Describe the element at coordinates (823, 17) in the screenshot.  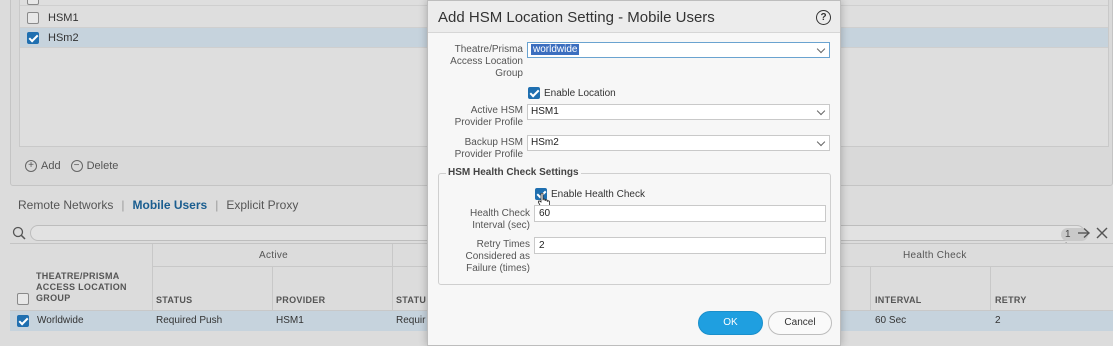
I see `help-icon: ?` at that location.